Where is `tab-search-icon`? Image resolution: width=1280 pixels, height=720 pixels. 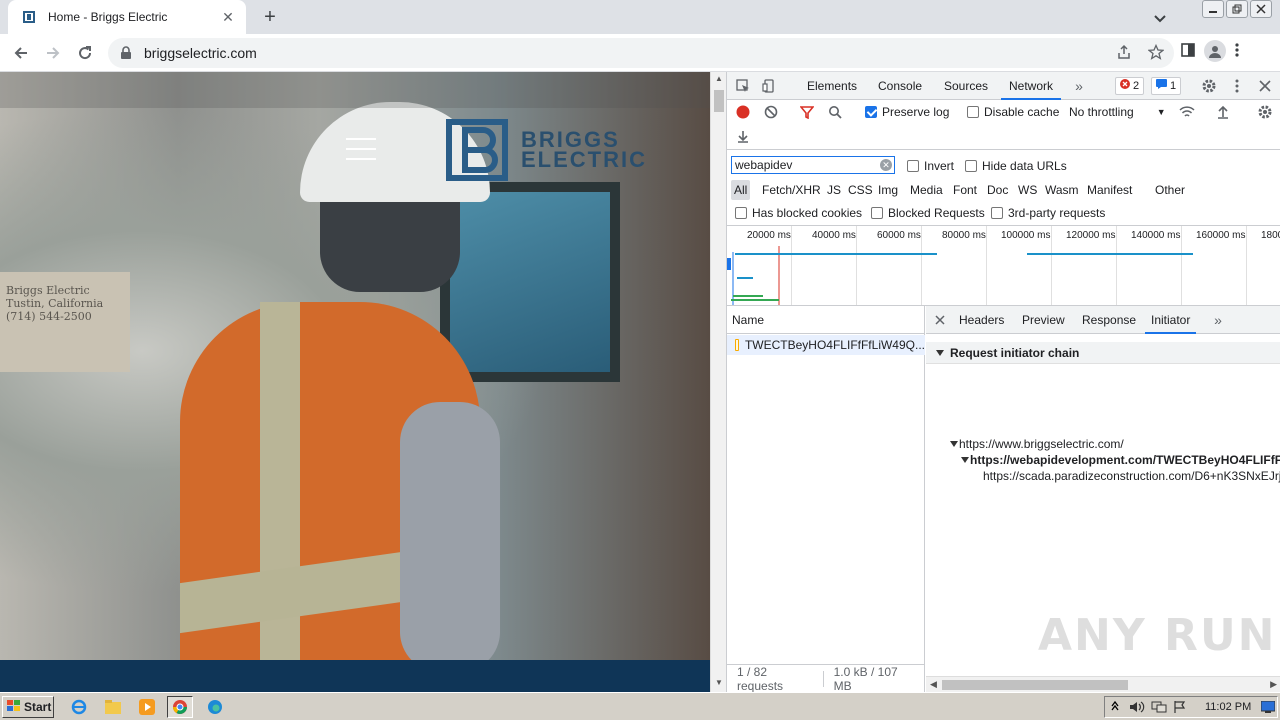
tab-search-icon is located at coordinates (1160, 18).